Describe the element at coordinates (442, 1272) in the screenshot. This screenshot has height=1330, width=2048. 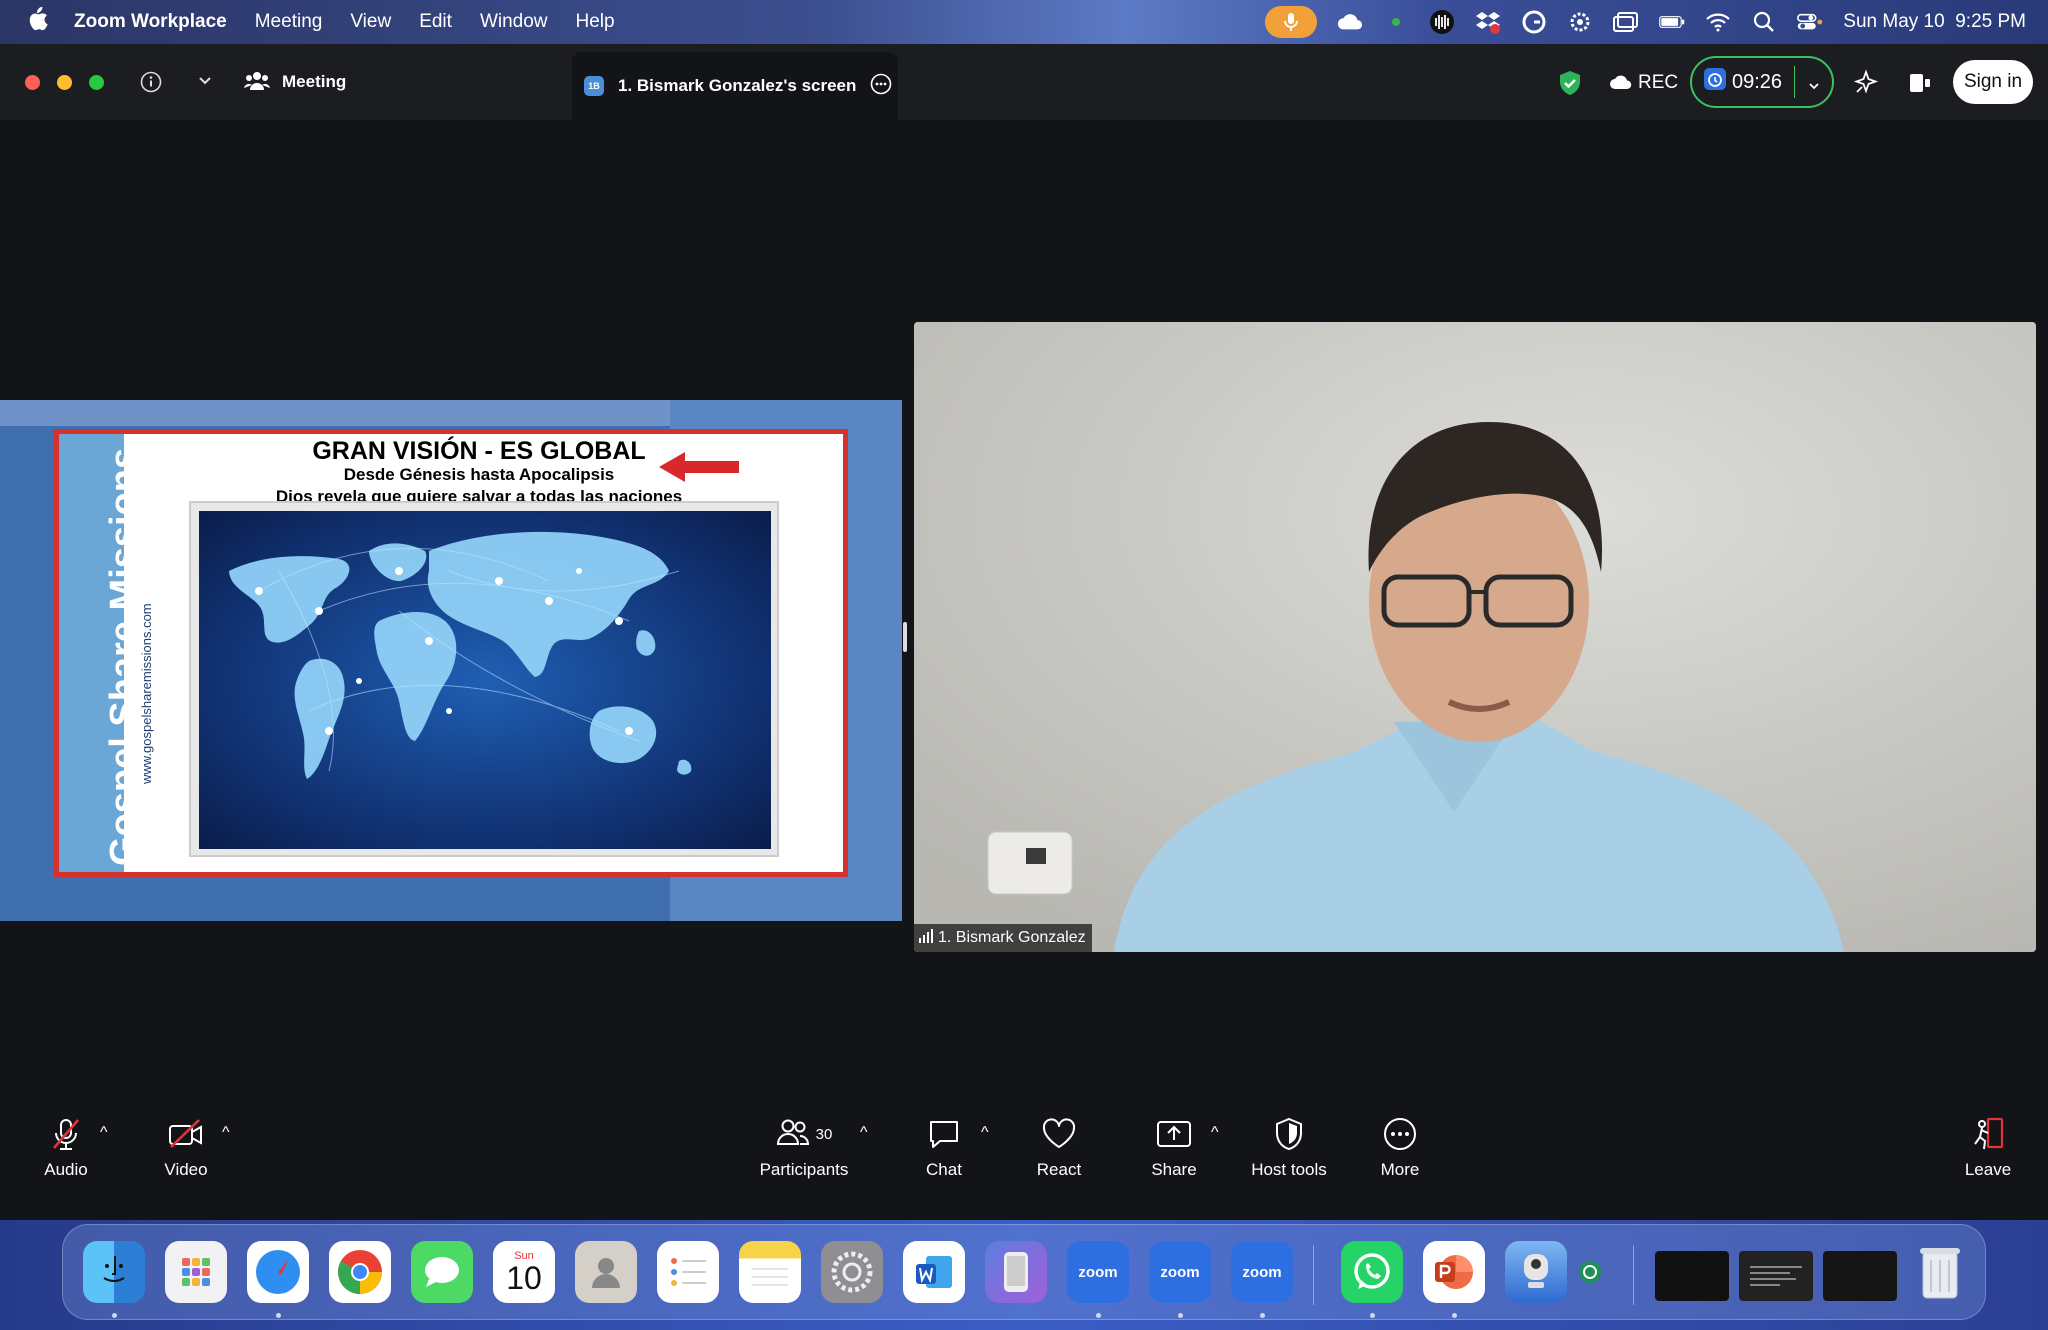
I see `messages-icon` at that location.